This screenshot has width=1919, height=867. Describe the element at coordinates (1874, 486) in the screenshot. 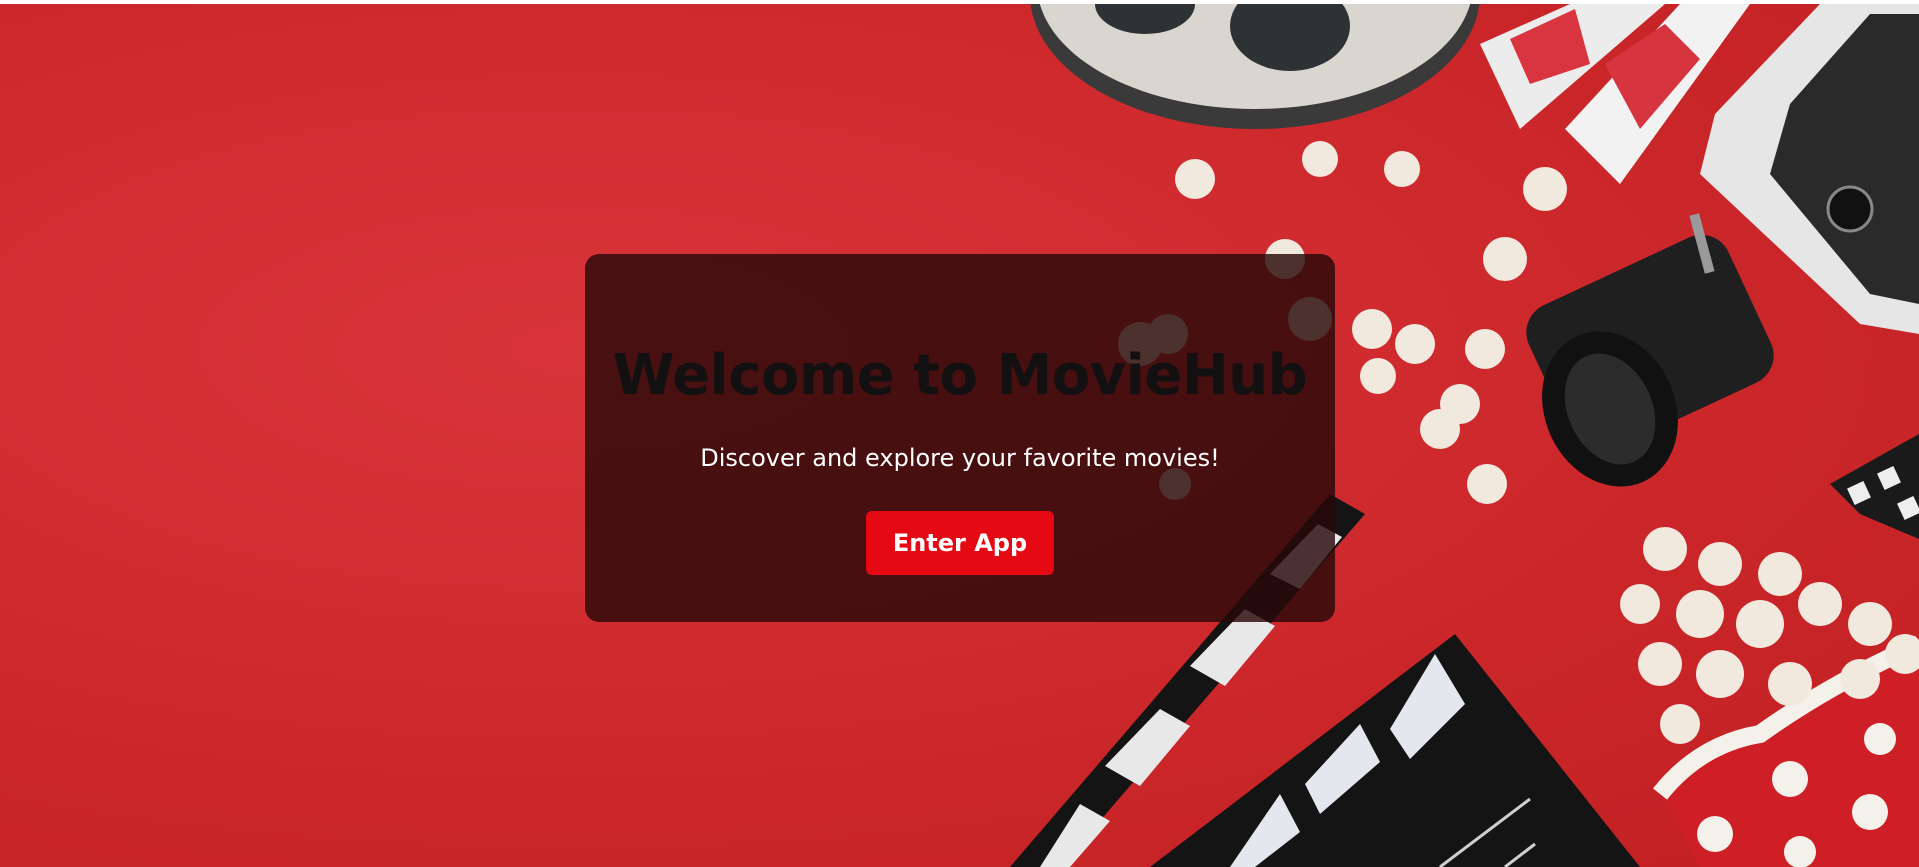

I see `film-strip-icon` at that location.